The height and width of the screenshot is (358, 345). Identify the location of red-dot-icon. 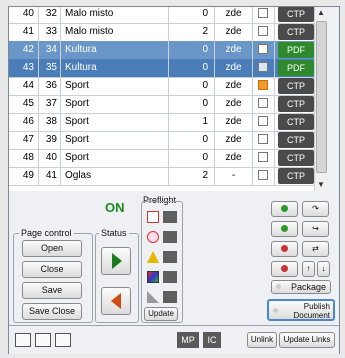
(284, 249).